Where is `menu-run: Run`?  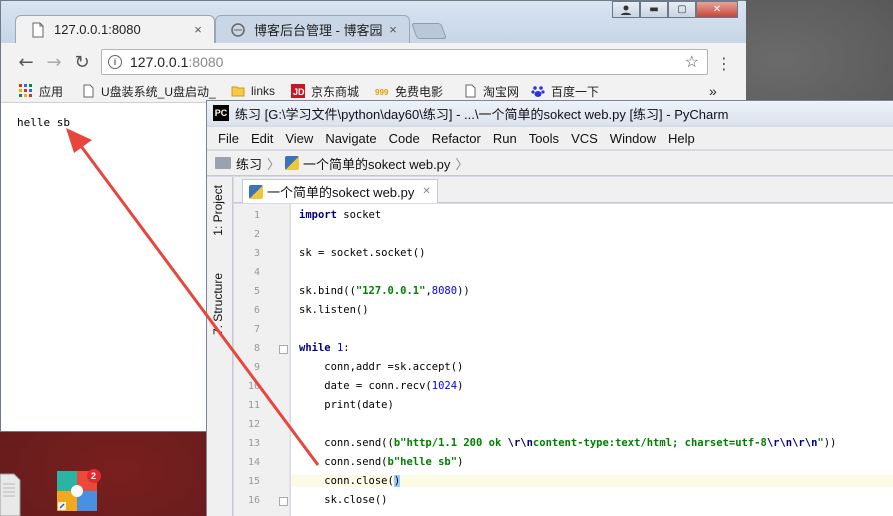 menu-run: Run is located at coordinates (505, 138).